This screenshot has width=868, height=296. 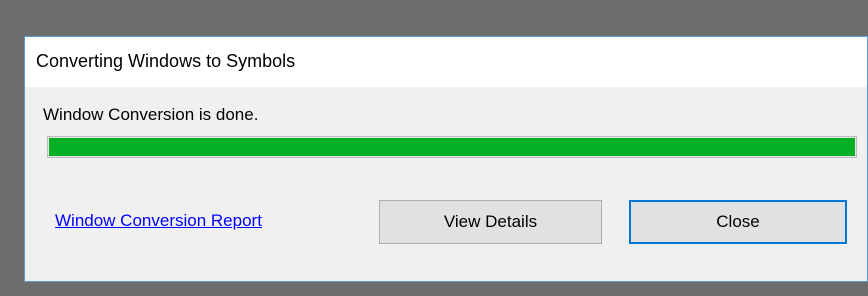 I want to click on progress-bar-fill, so click(x=452, y=147).